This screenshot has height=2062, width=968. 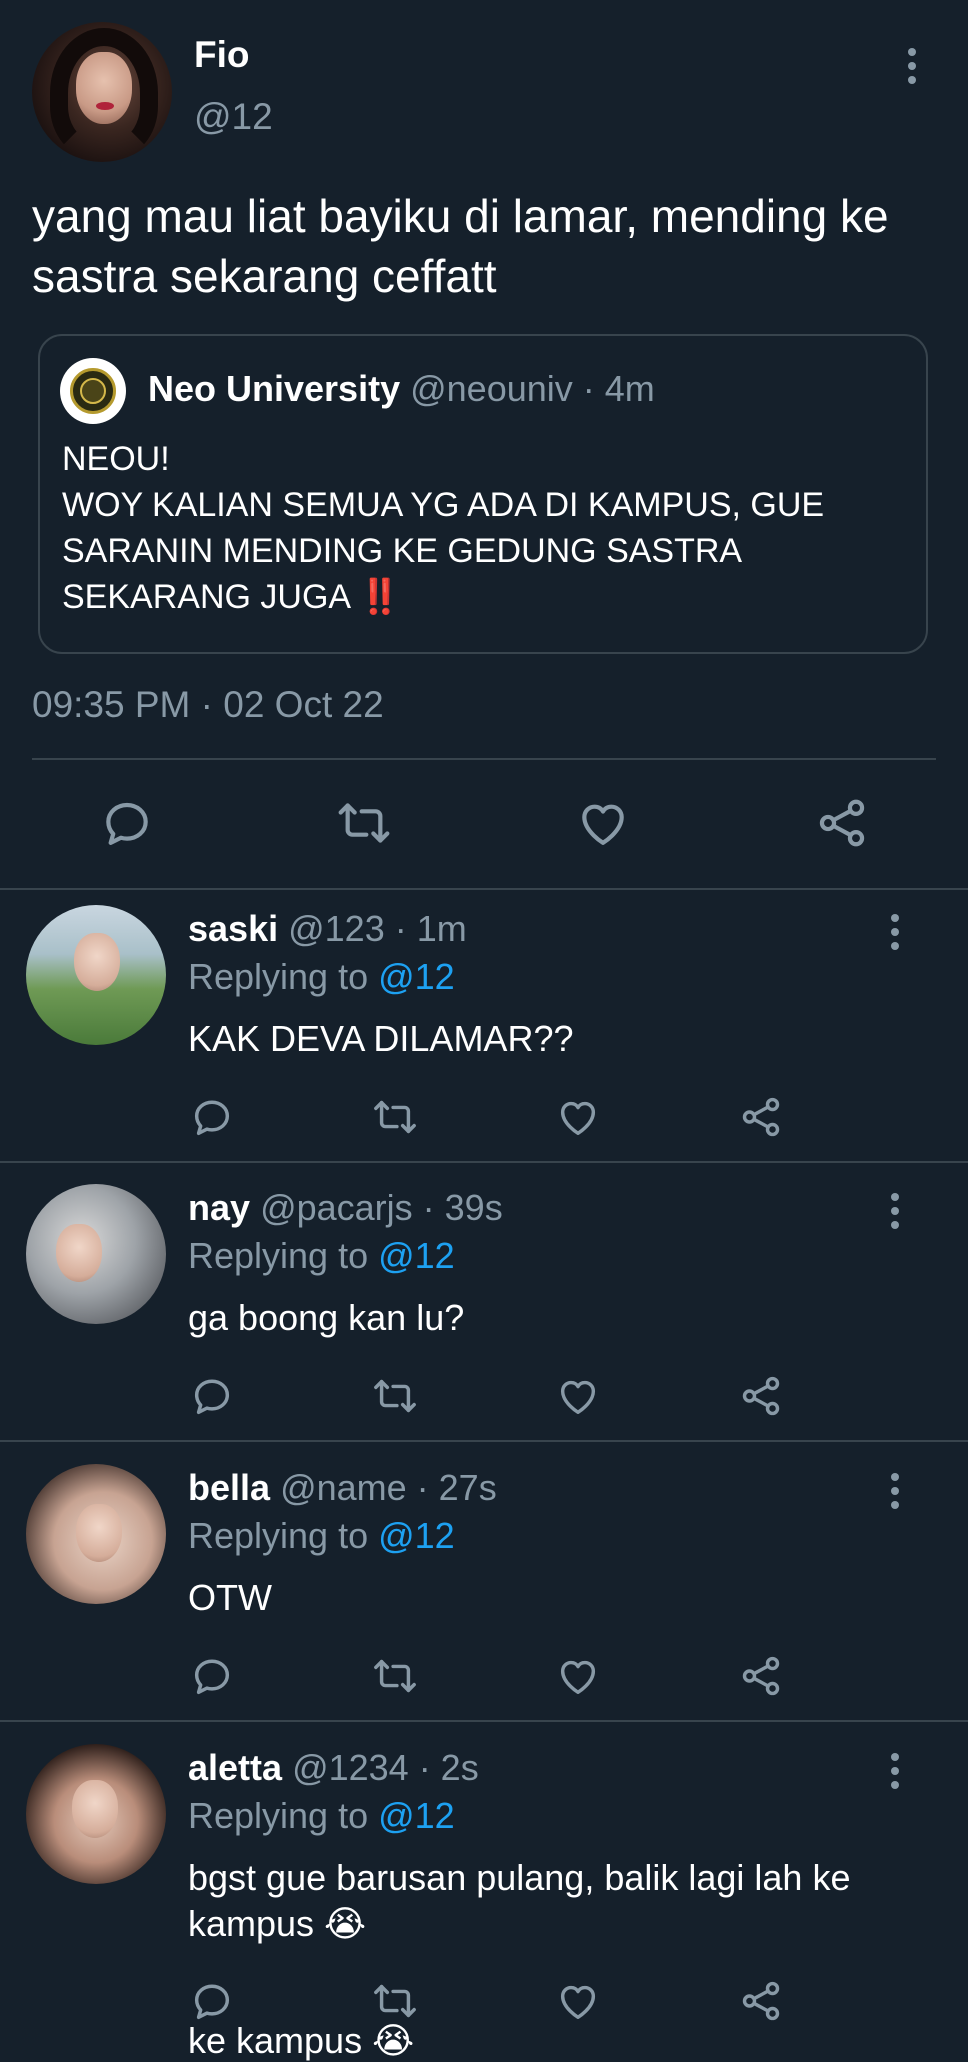 What do you see at coordinates (377, 928) in the screenshot?
I see `reply-meta: @123 · 1m` at bounding box center [377, 928].